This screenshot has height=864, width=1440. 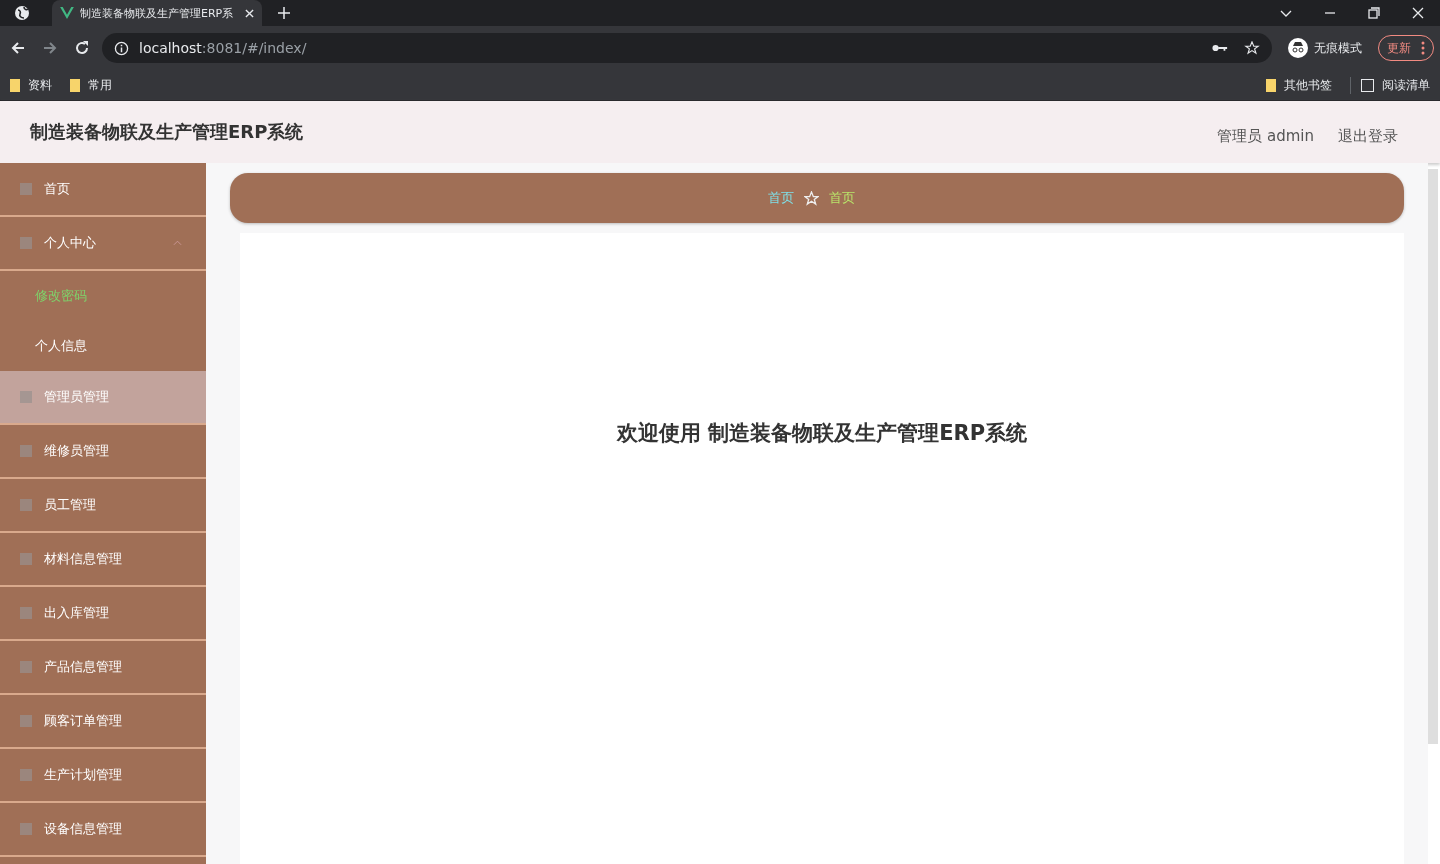 What do you see at coordinates (1298, 48) in the screenshot?
I see `incognito-icon` at bounding box center [1298, 48].